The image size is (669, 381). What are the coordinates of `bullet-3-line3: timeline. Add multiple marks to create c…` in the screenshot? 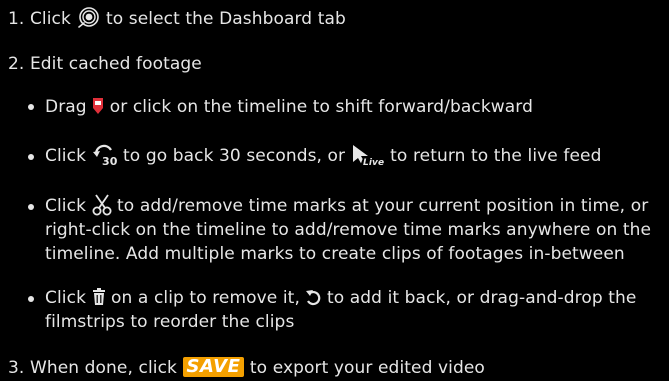 It's located at (335, 254).